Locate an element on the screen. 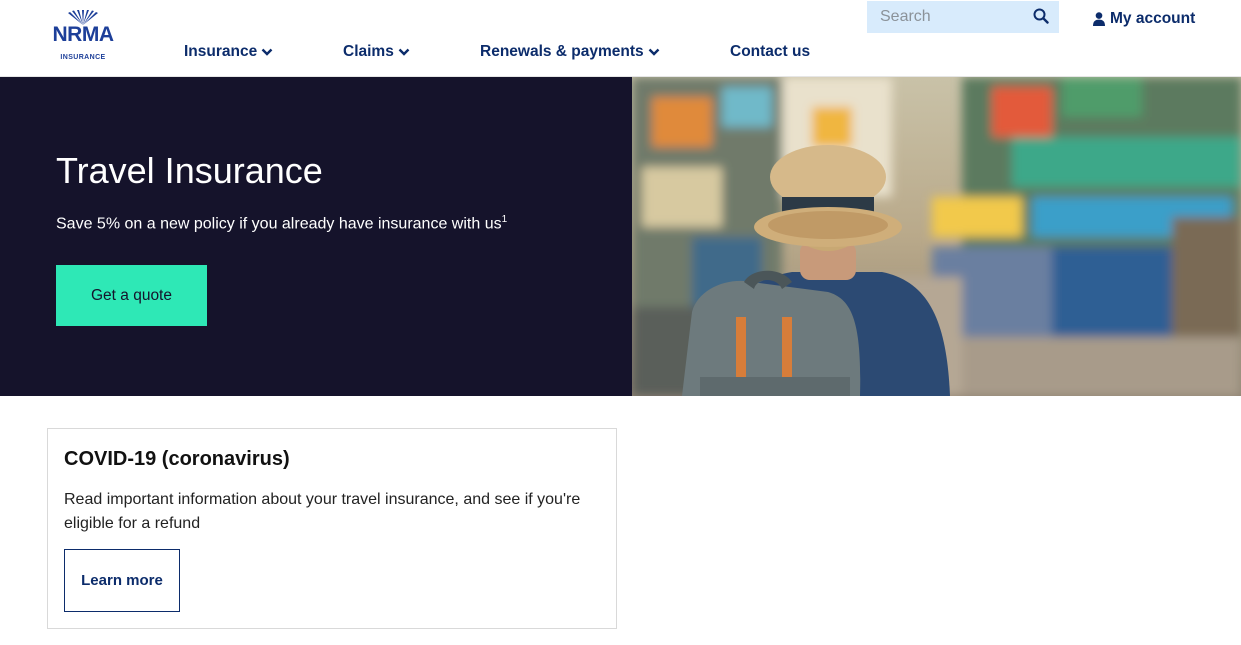 The width and height of the screenshot is (1241, 645). search-icon is located at coordinates (1041, 16).